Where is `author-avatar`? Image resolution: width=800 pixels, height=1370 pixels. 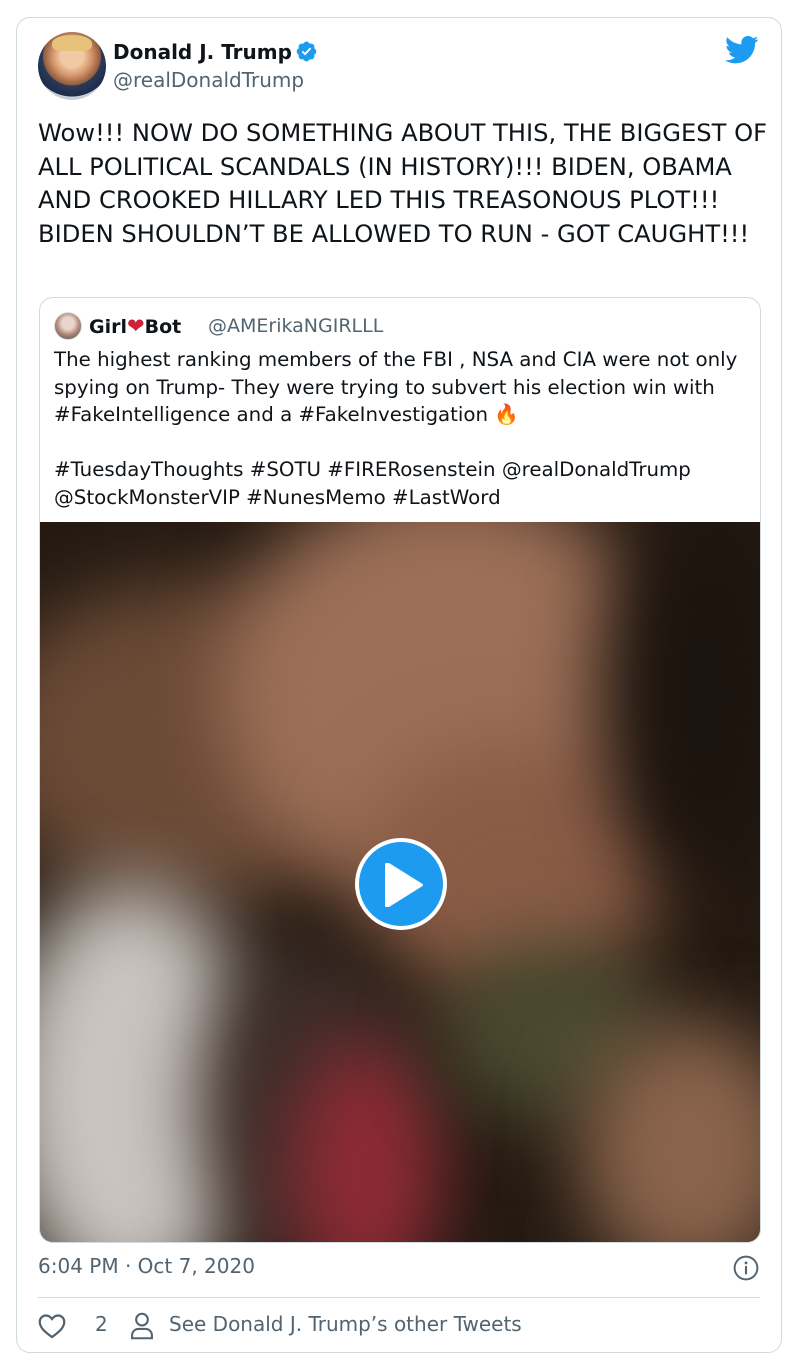 author-avatar is located at coordinates (72, 66).